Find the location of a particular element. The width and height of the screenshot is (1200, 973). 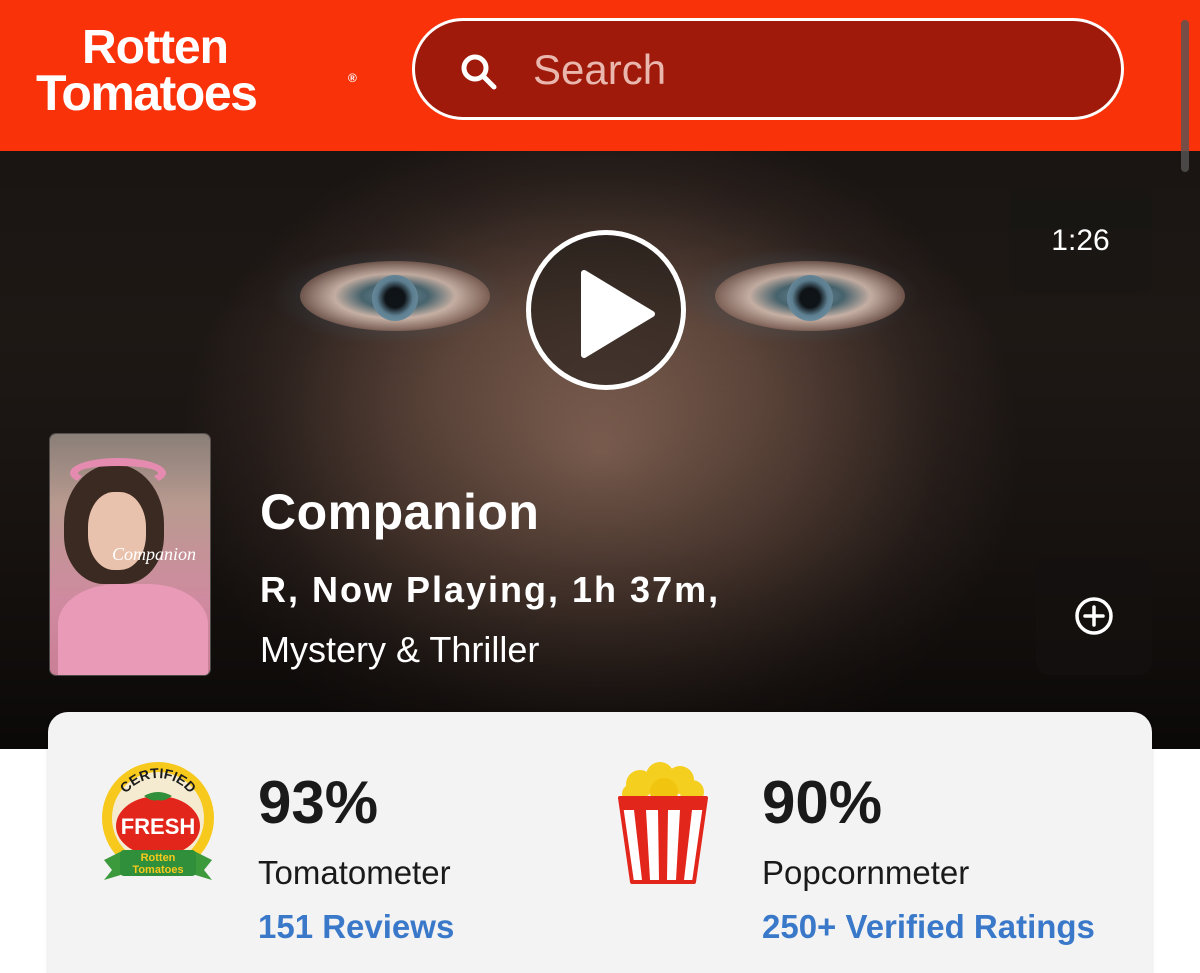

add-to-watchlist-button is located at coordinates (1094, 616).